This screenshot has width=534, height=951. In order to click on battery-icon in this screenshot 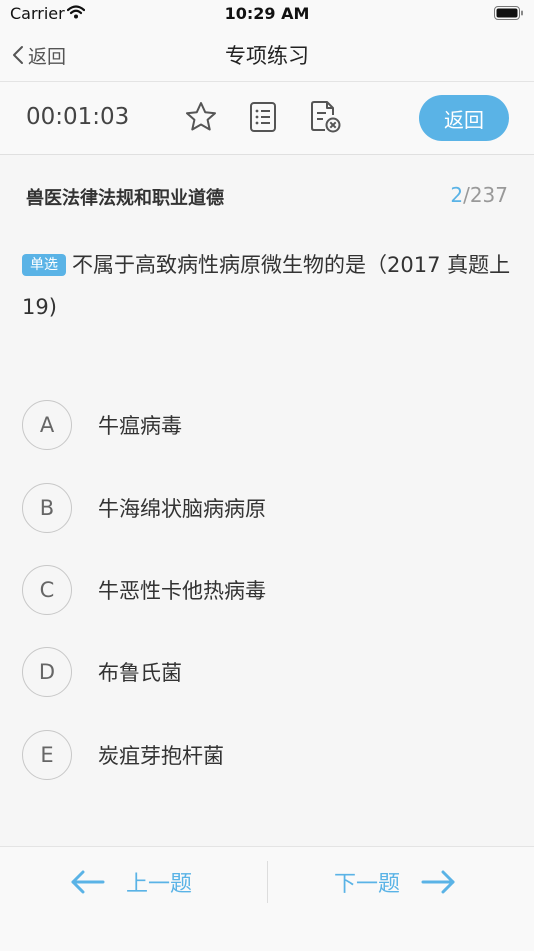, I will do `click(508, 13)`.